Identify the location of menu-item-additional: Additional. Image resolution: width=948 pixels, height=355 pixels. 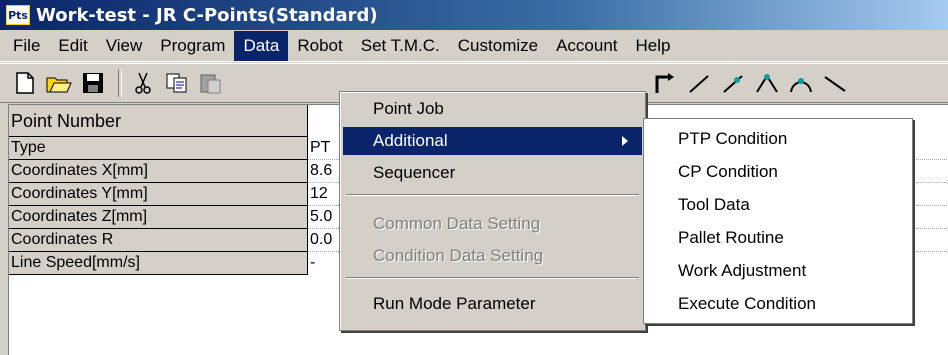
(492, 141).